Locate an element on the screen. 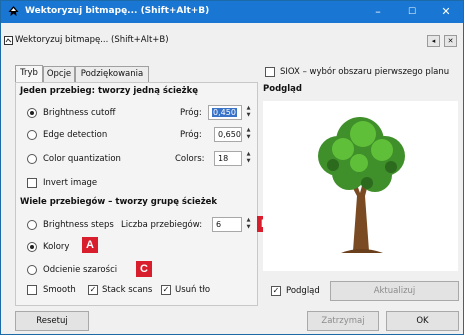 Image resolution: width=464 pixels, height=335 pixels. close-button: ✕ is located at coordinates (446, 12).